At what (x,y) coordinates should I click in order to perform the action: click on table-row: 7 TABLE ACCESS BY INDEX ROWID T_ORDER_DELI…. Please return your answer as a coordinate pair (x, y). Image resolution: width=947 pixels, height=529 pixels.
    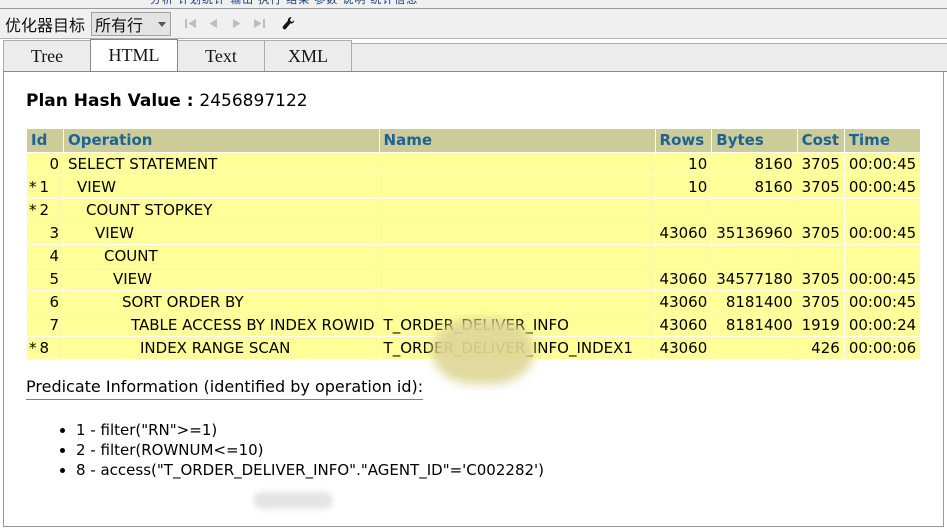
    Looking at the image, I should click on (474, 325).